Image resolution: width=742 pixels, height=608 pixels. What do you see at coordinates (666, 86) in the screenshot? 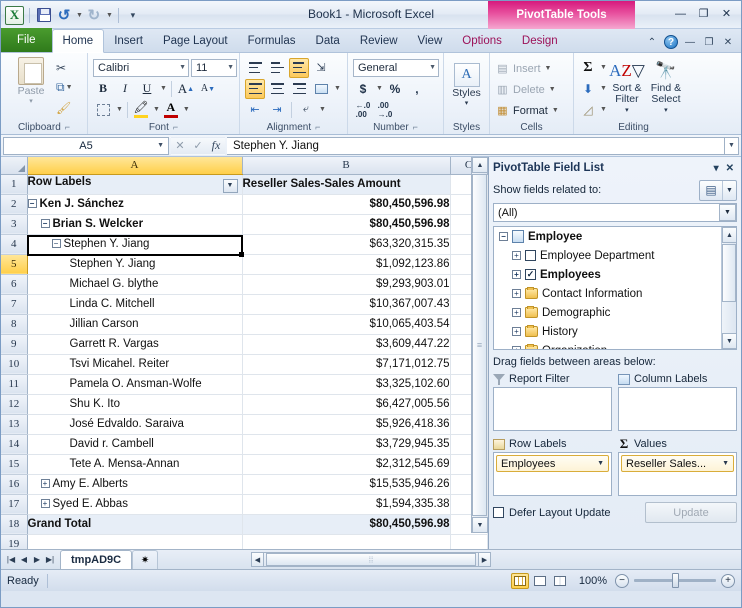
I see `find-select-button: 🔭 Find & Select ▾` at bounding box center [666, 86].